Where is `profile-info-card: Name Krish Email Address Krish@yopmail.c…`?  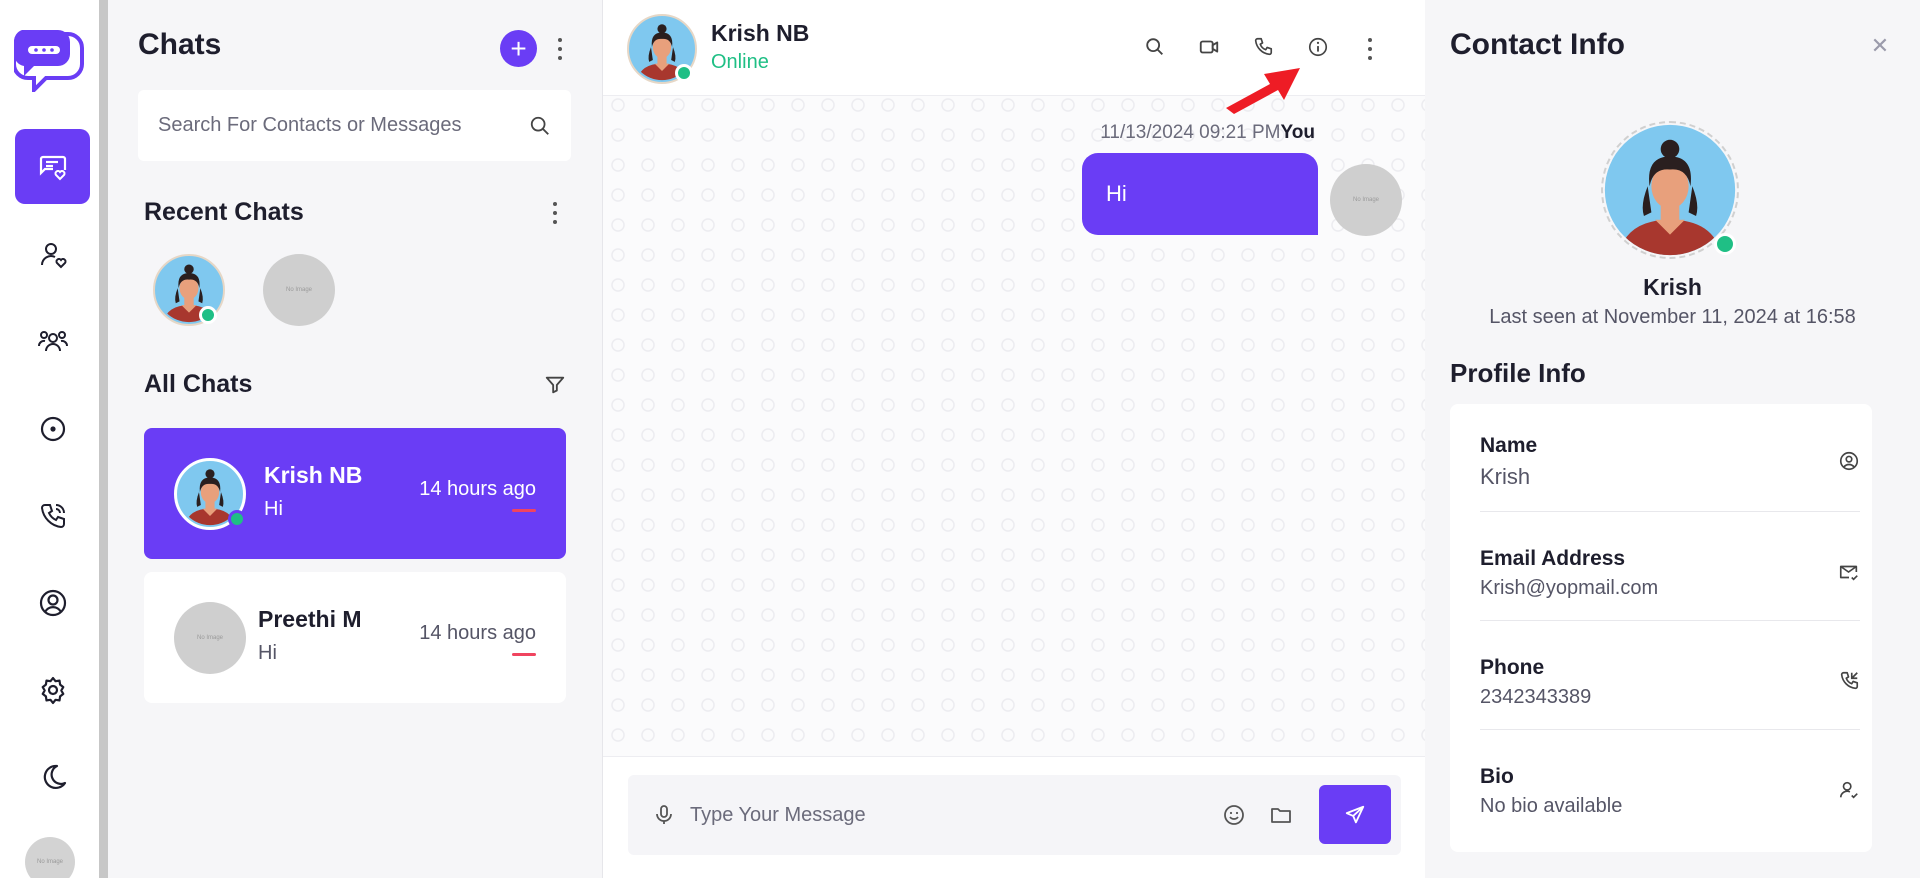
profile-info-card: Name Krish Email Address Krish@yopmail.c… is located at coordinates (1661, 628).